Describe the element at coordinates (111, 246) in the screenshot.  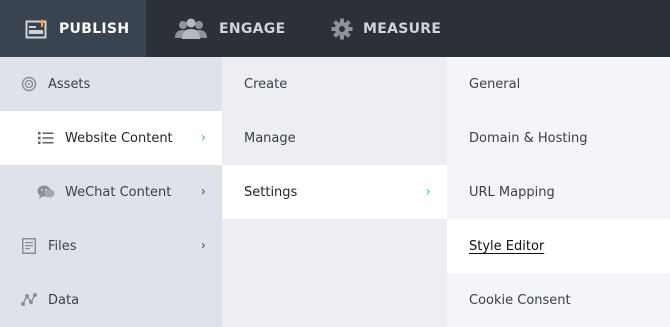
I see `menu-item-files: Files ›` at that location.